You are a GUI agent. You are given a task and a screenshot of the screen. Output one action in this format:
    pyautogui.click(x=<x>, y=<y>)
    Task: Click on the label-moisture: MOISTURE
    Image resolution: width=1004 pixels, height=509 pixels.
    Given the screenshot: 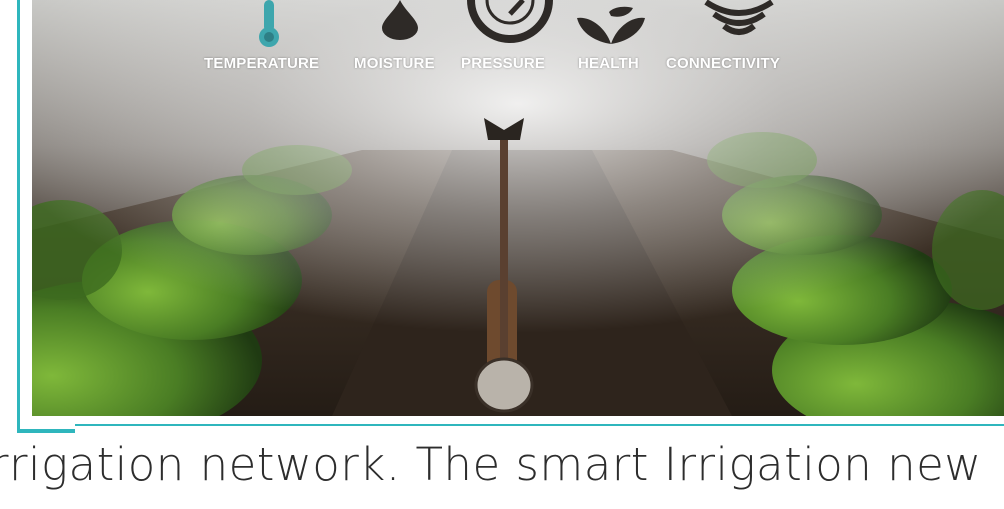 What is the action you would take?
    pyautogui.click(x=394, y=63)
    